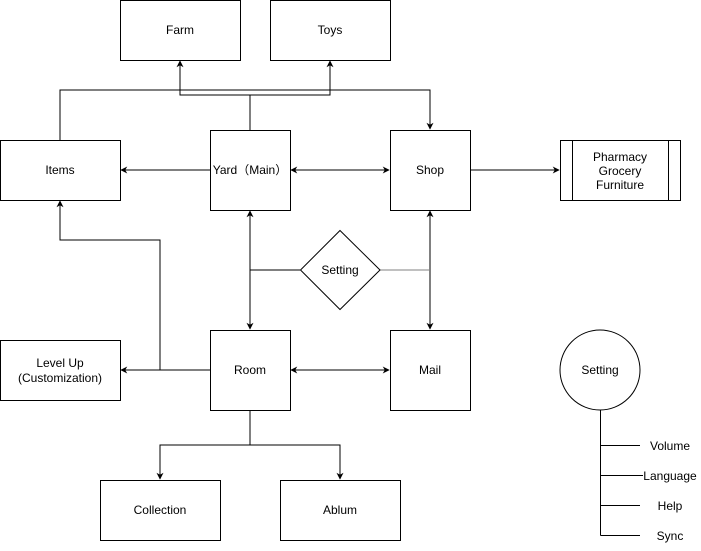 The height and width of the screenshot is (551, 701). What do you see at coordinates (203, 445) in the screenshot?
I see `edge-room-to-collection` at bounding box center [203, 445].